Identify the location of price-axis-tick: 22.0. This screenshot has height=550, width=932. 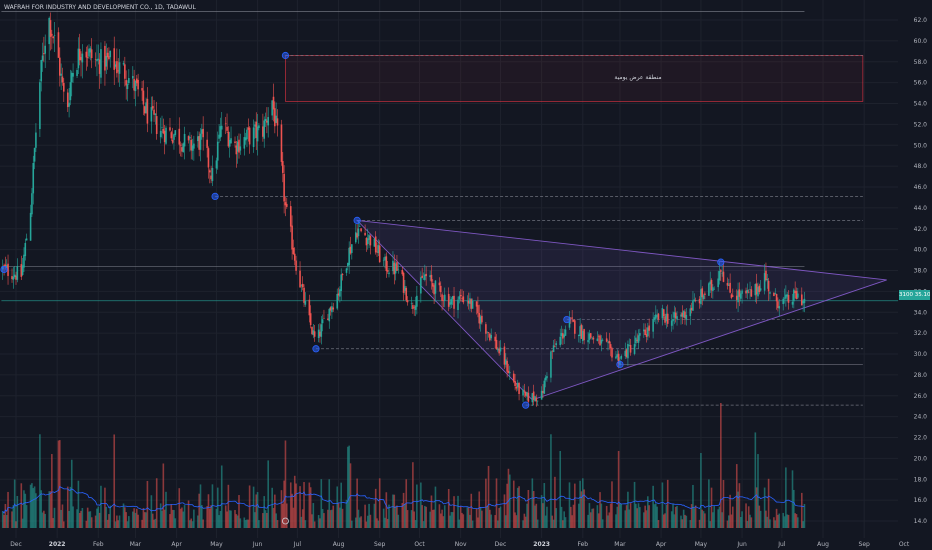
(921, 438).